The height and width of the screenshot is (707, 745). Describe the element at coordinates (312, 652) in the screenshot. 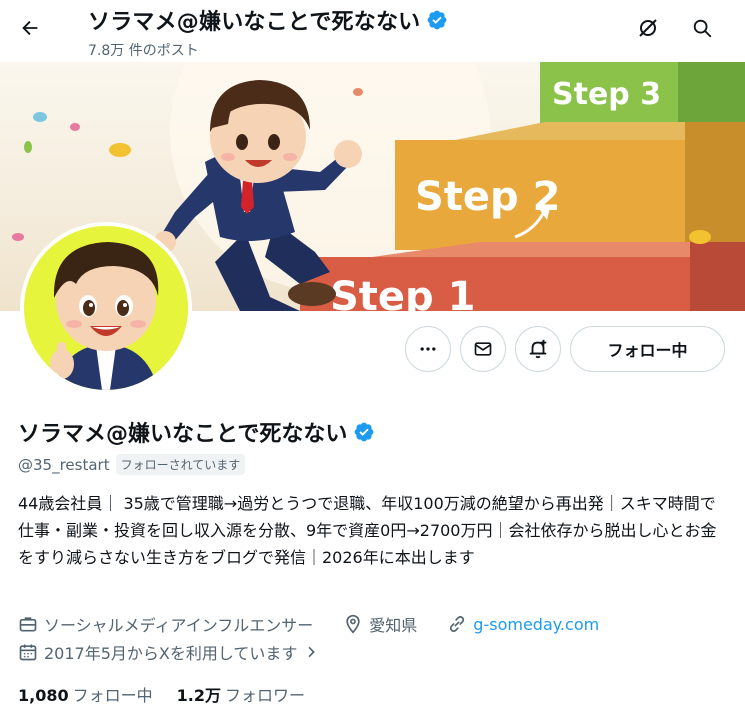

I see `chevron-right-icon` at that location.